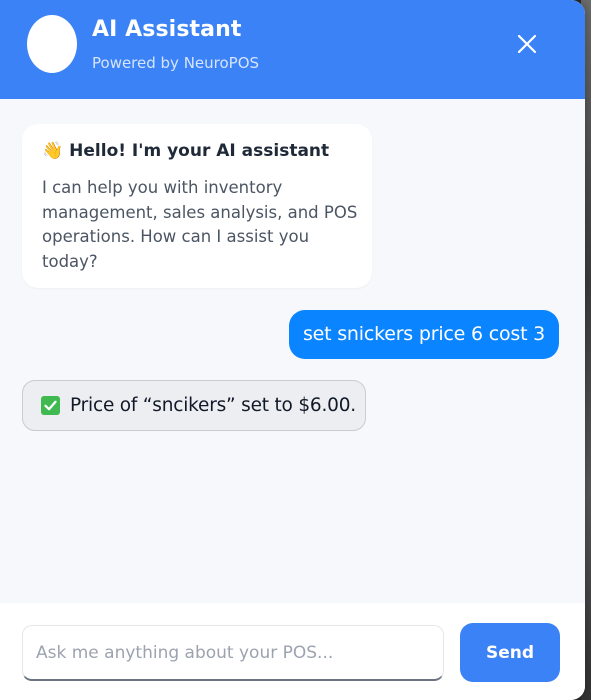  I want to click on assistant-reply: Price of “sncikers” set to $6.00., so click(194, 405).